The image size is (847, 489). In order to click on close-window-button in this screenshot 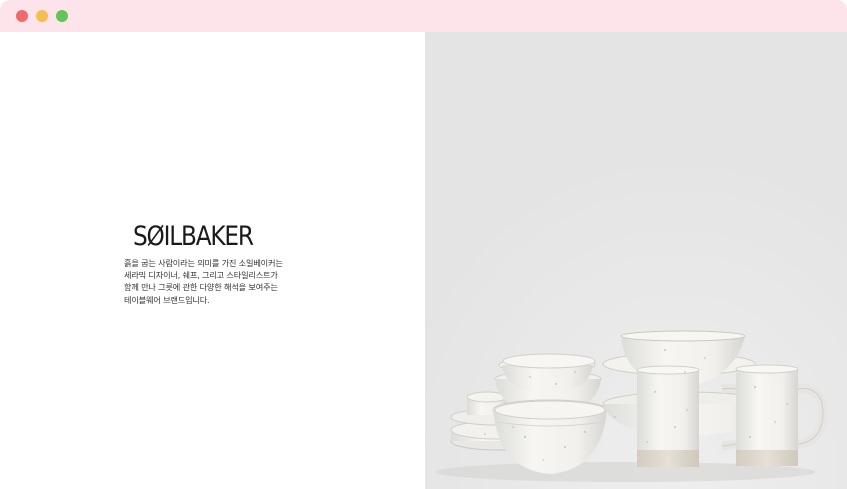, I will do `click(22, 16)`.